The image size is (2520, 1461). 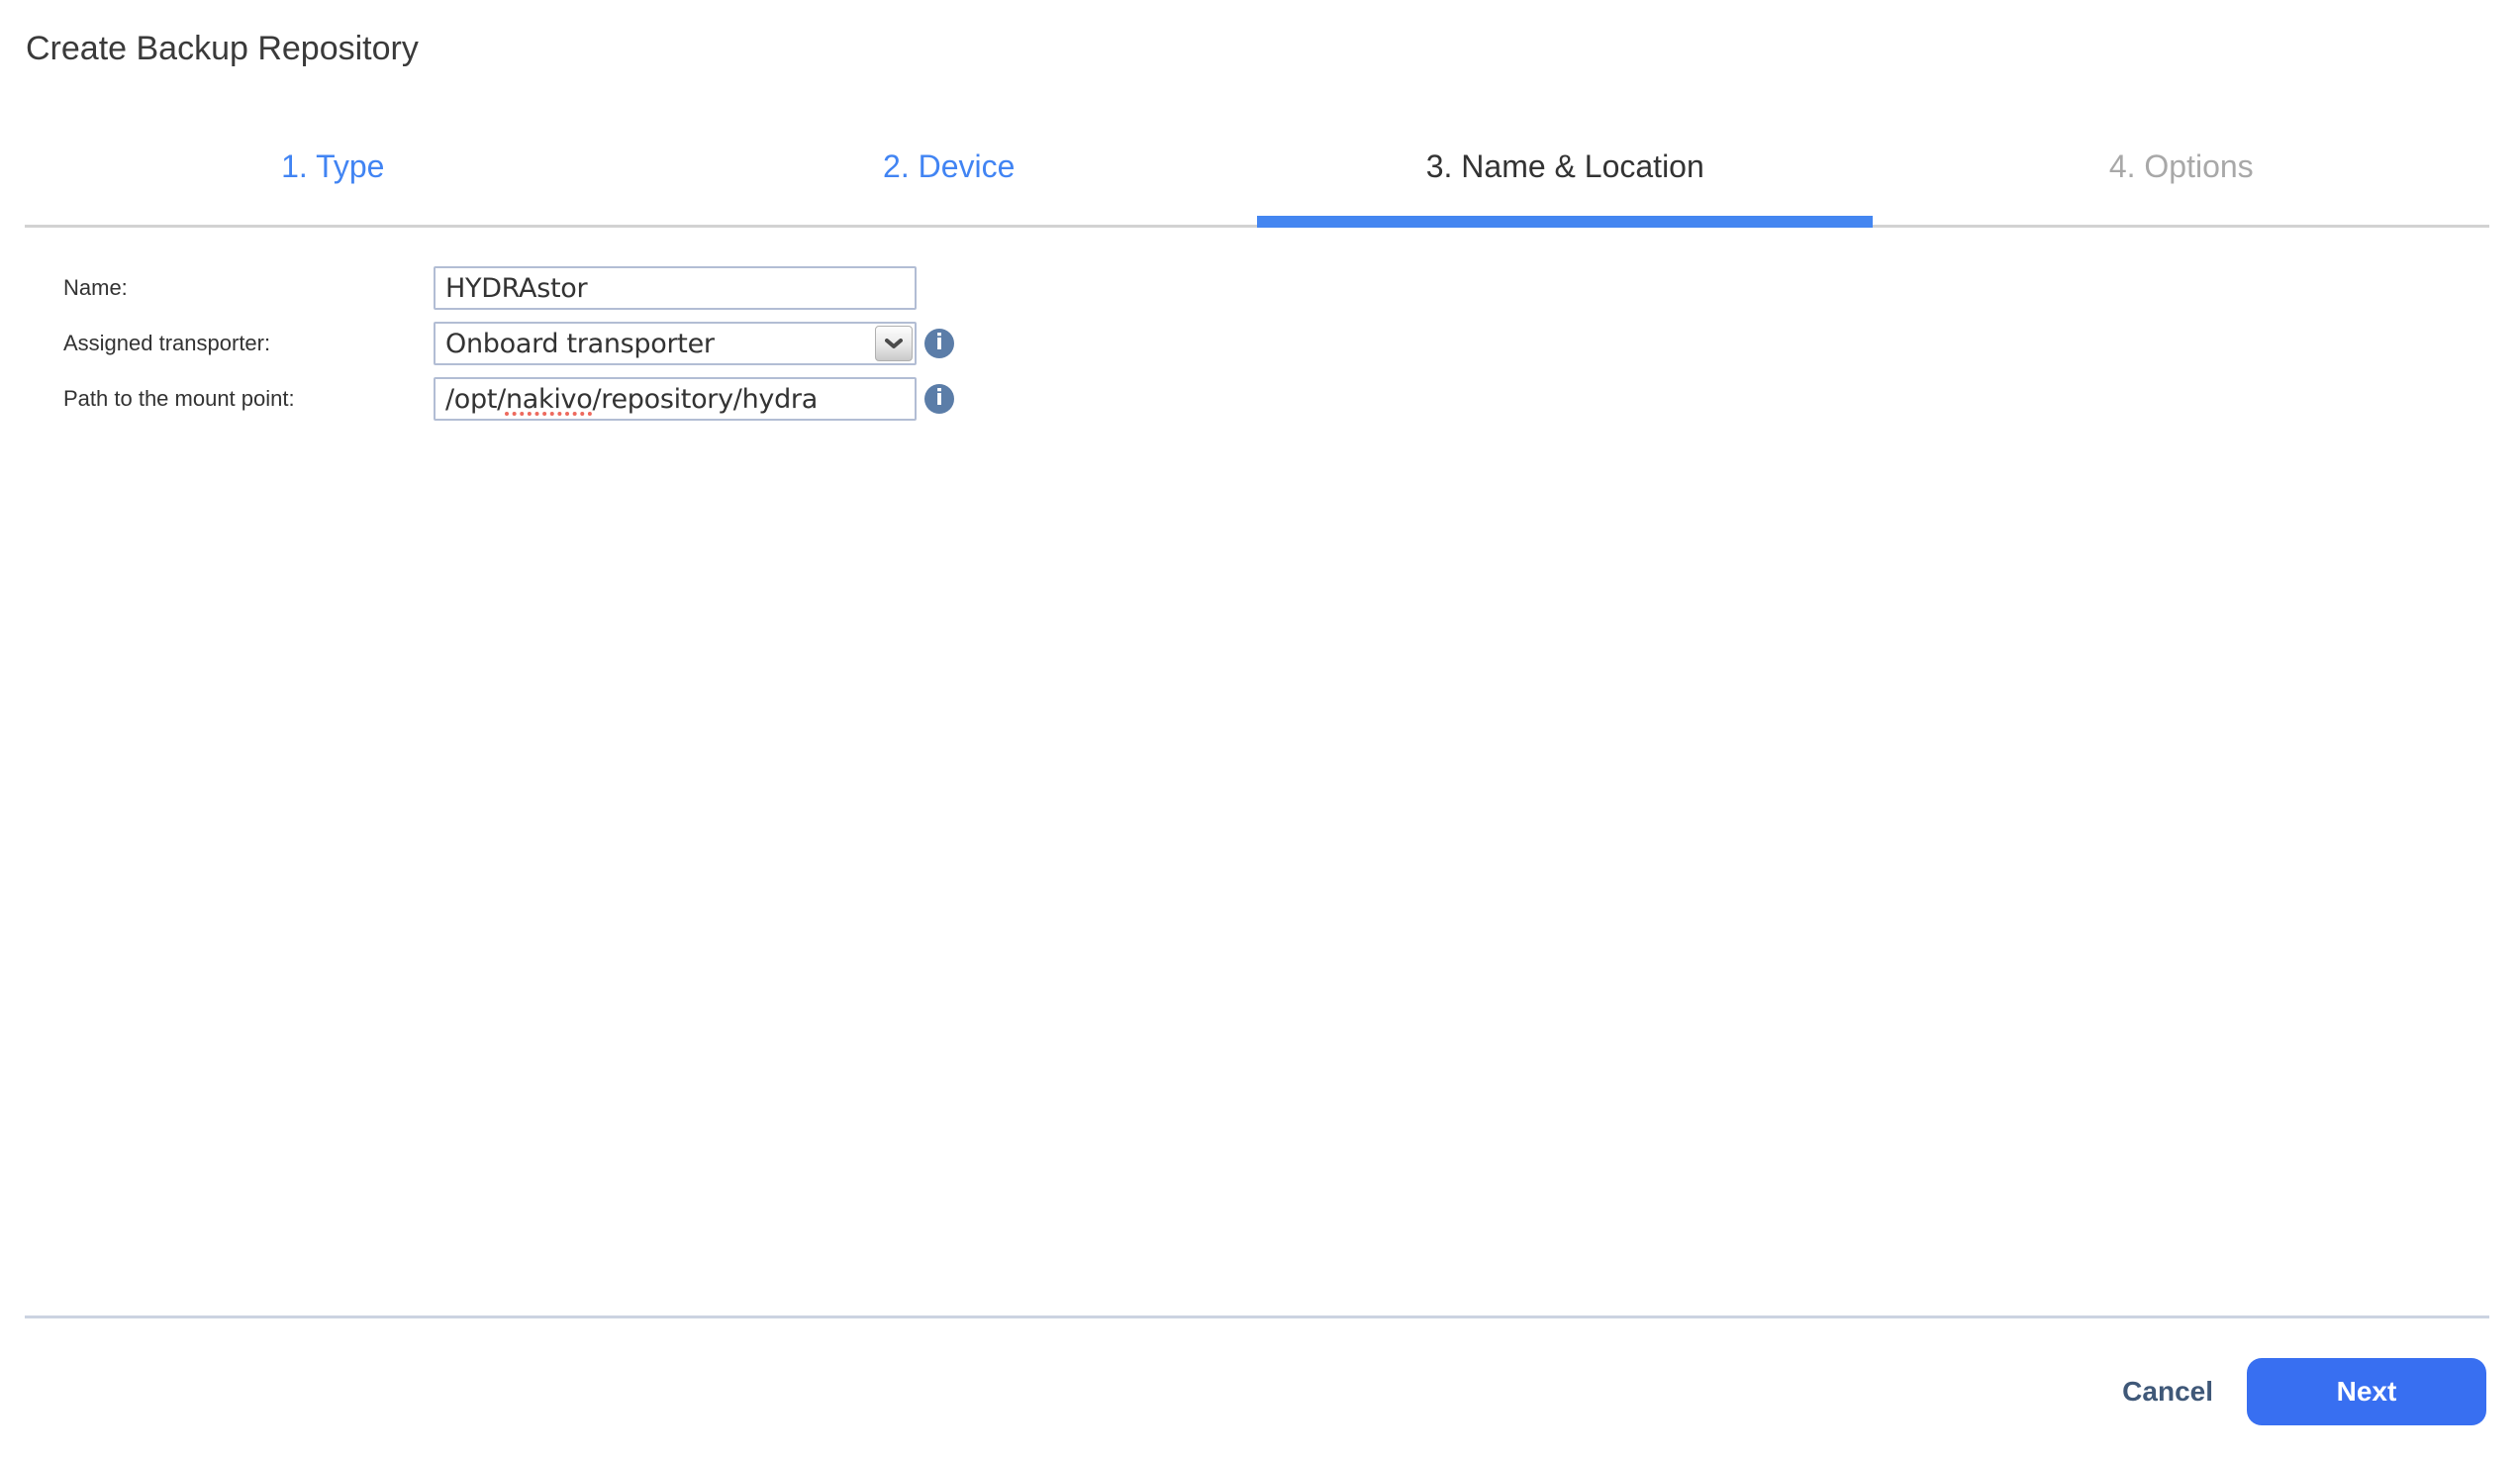 I want to click on active-tab-indicator, so click(x=1565, y=222).